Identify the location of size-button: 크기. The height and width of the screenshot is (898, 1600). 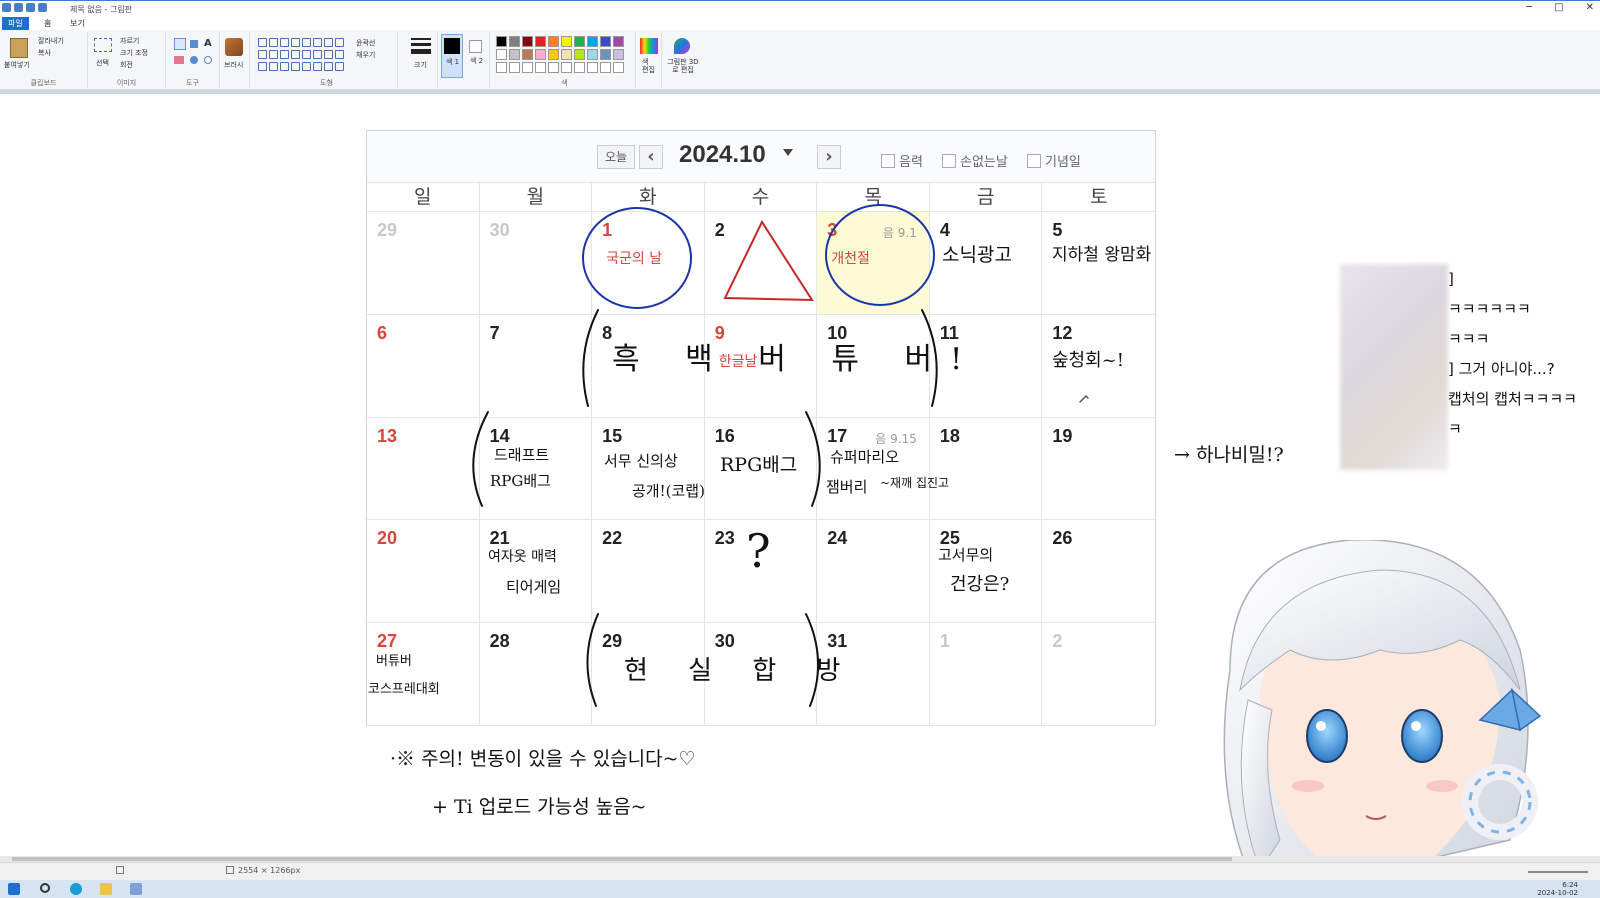
(420, 65).